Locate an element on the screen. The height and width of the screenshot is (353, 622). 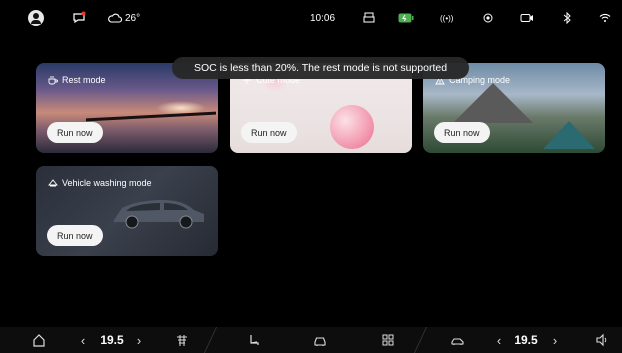
pier-image is located at coordinates (151, 116).